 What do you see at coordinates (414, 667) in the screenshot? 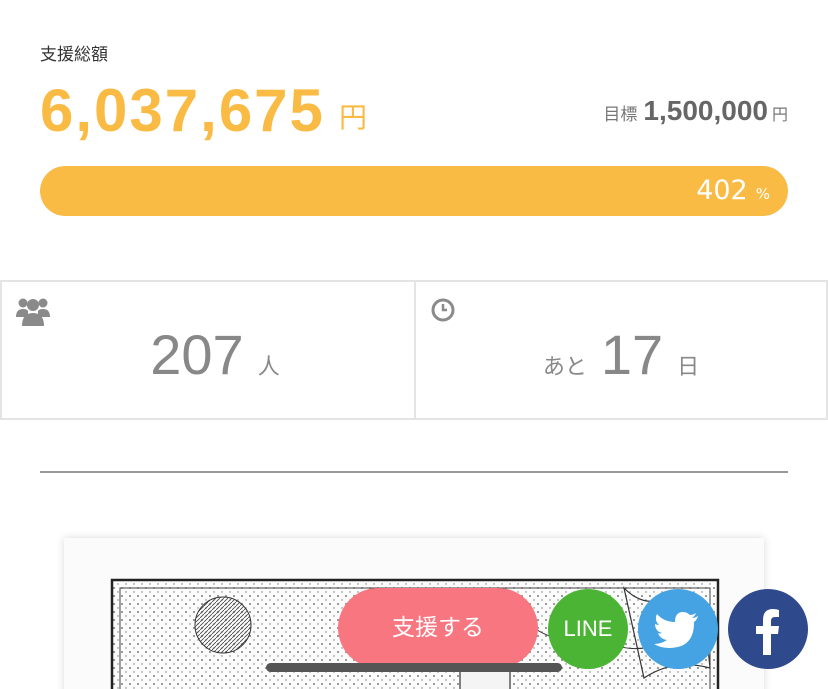
I see `home-indicator` at bounding box center [414, 667].